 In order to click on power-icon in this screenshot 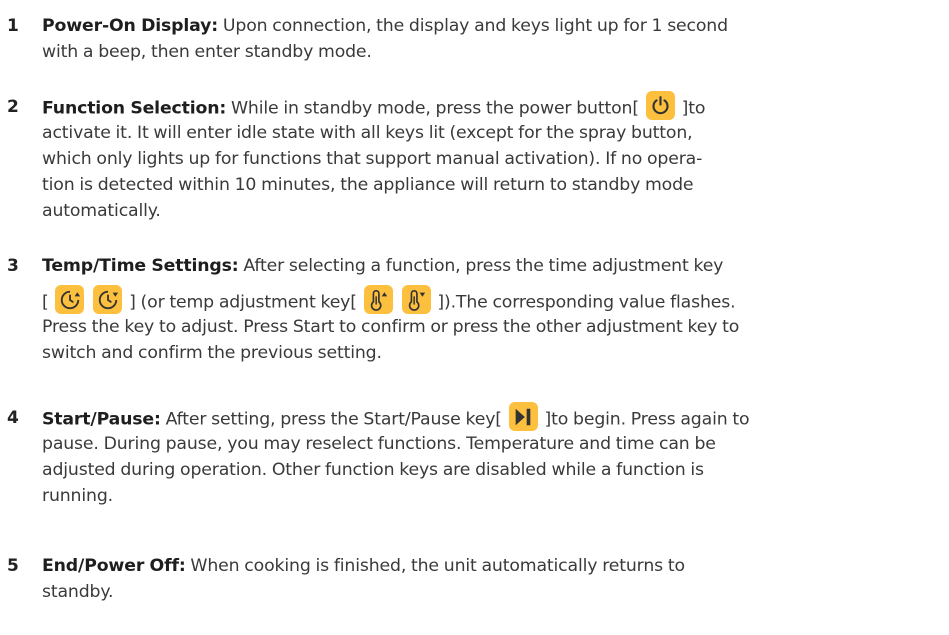, I will do `click(660, 105)`.